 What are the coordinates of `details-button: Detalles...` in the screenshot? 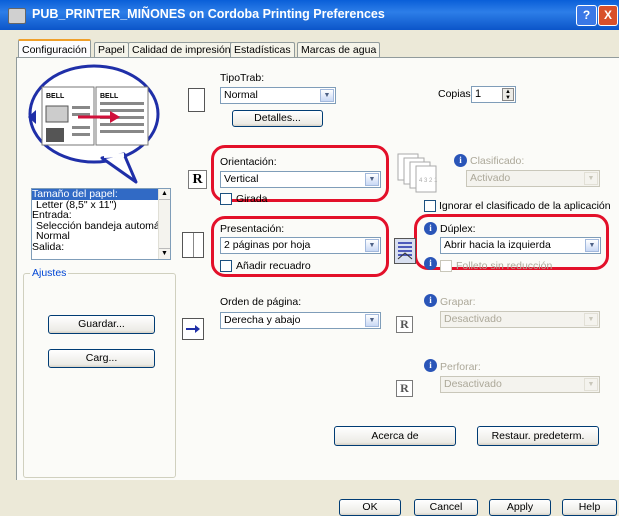 It's located at (277, 118).